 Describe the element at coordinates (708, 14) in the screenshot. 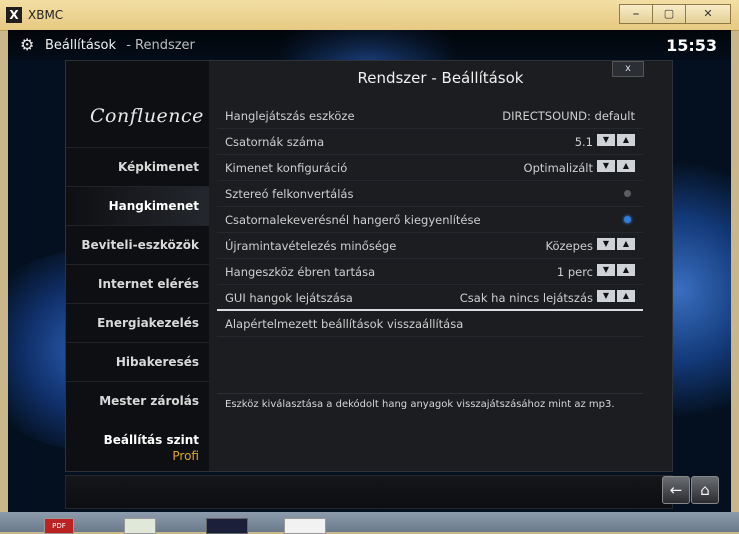

I see `close-window-button: ✕` at that location.